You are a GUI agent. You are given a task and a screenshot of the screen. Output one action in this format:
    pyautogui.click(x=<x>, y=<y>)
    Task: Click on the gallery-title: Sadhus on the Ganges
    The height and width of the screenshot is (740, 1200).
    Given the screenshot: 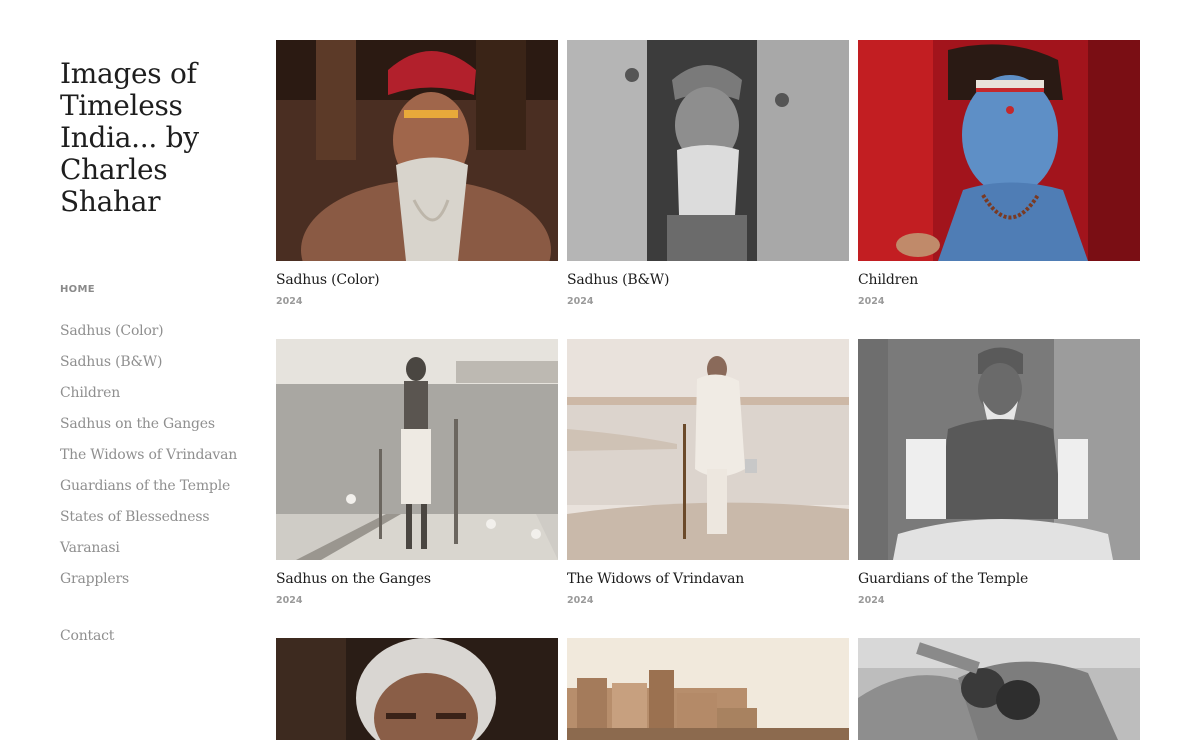 What is the action you would take?
    pyautogui.click(x=417, y=579)
    